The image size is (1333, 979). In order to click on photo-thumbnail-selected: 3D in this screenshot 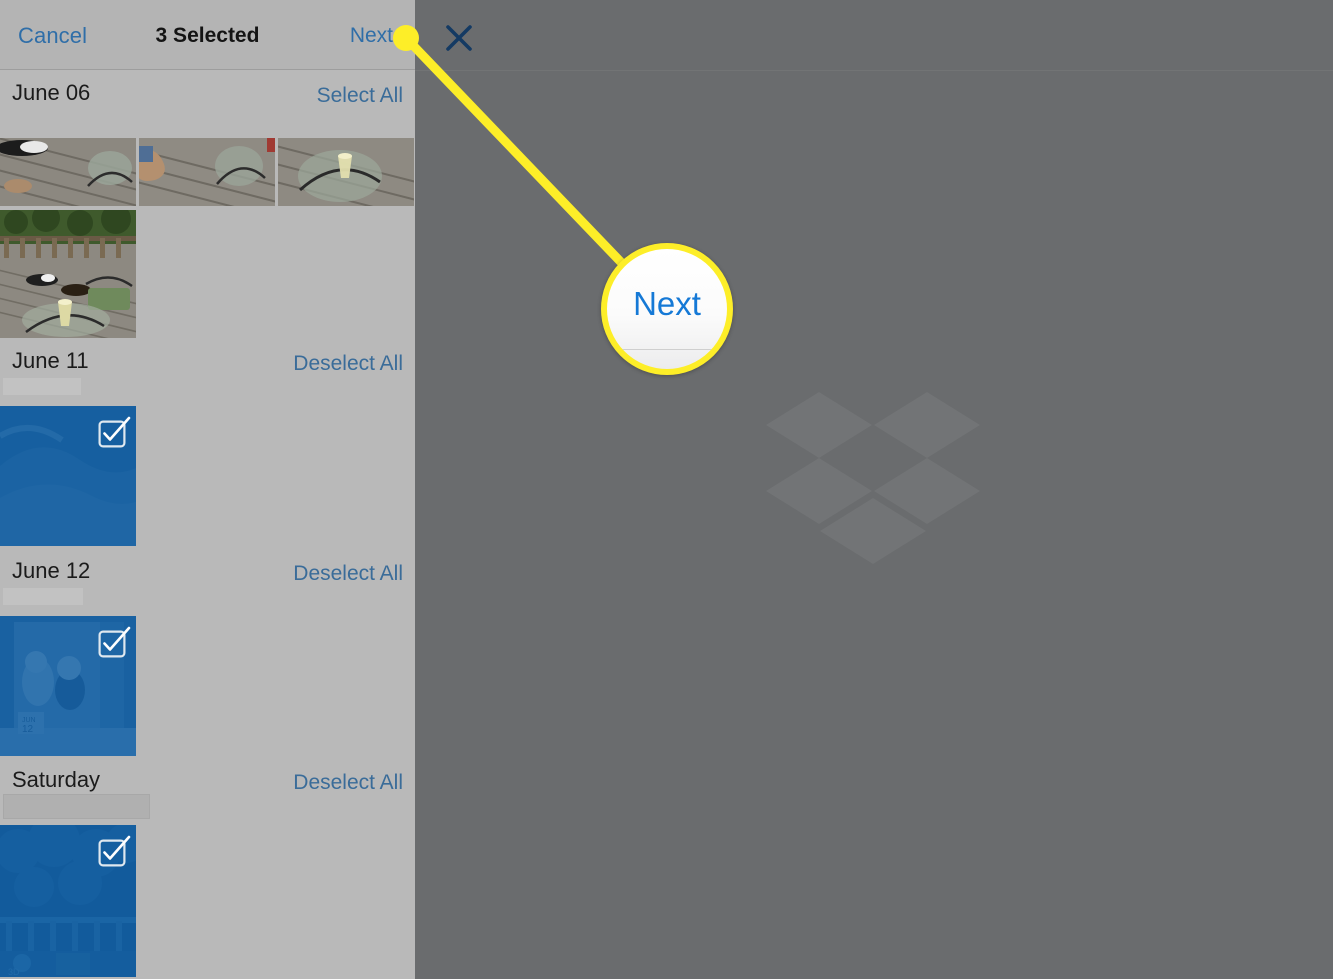, I will do `click(68, 901)`.